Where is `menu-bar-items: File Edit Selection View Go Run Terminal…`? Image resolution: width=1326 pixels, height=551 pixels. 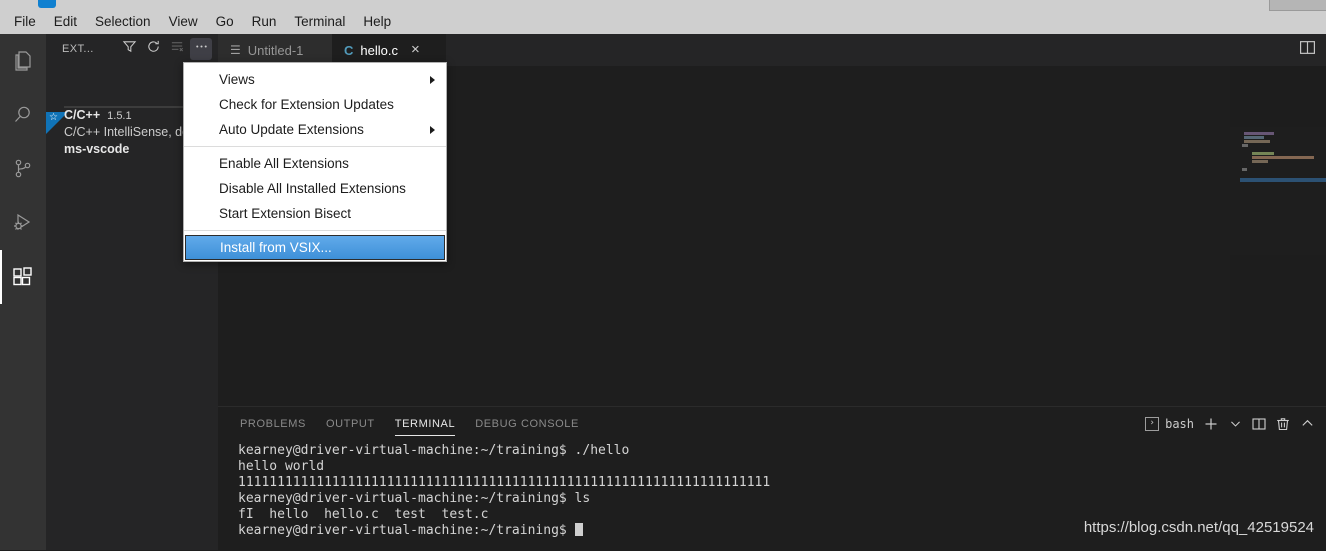
menu-bar-items: File Edit Selection View Go Run Terminal… is located at coordinates (200, 21).